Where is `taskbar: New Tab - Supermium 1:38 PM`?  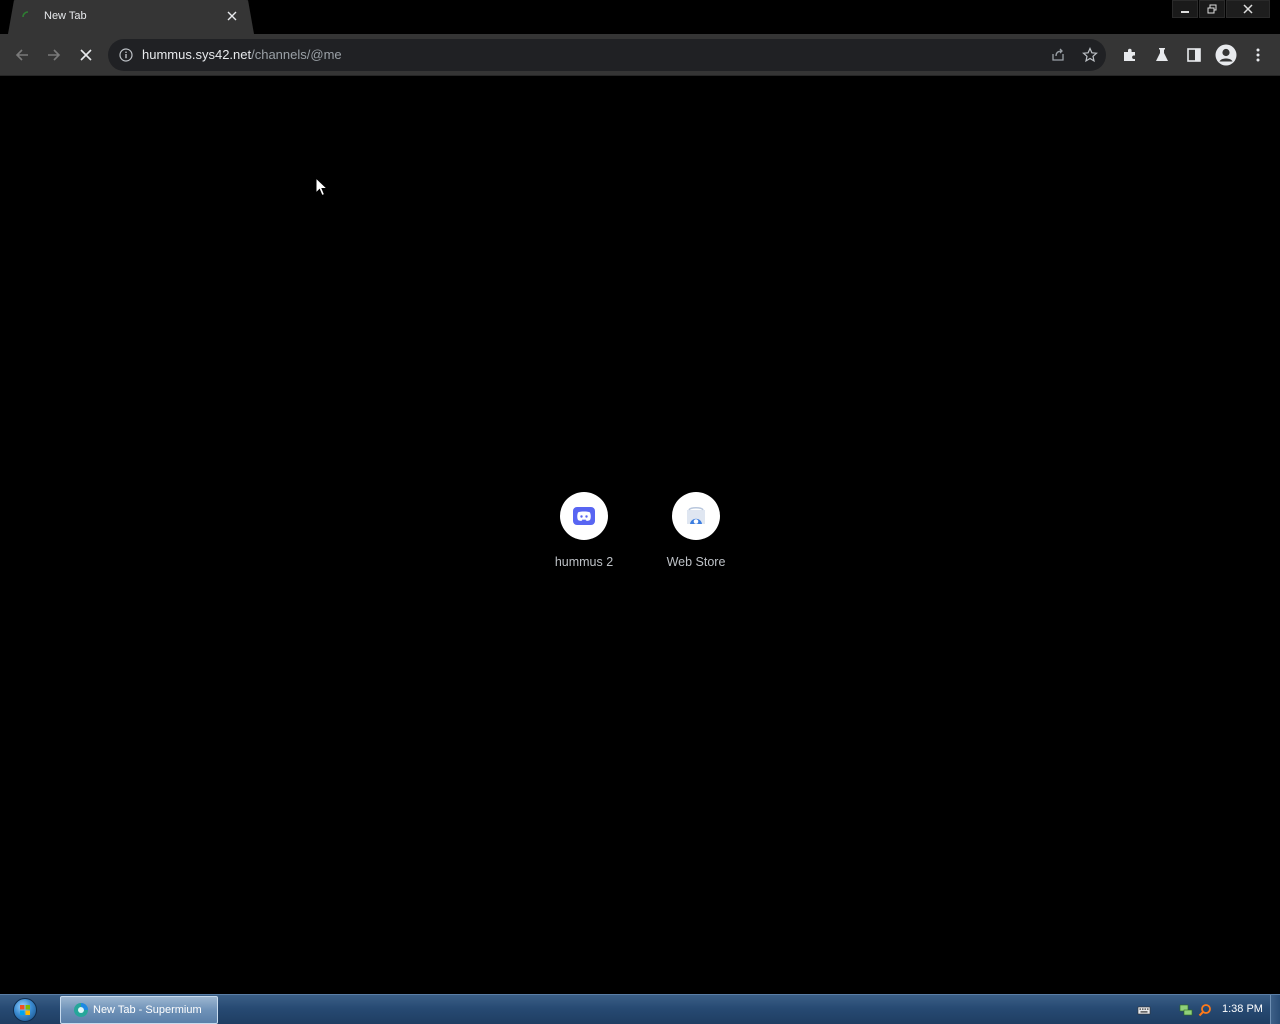 taskbar: New Tab - Supermium 1:38 PM is located at coordinates (640, 1009).